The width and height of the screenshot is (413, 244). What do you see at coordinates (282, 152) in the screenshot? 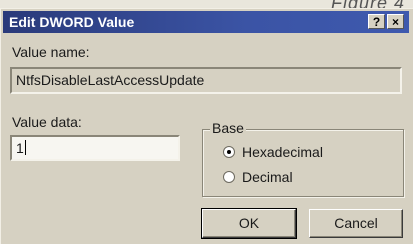
I see `radio-hexadecimal-label: Hexadecimal` at bounding box center [282, 152].